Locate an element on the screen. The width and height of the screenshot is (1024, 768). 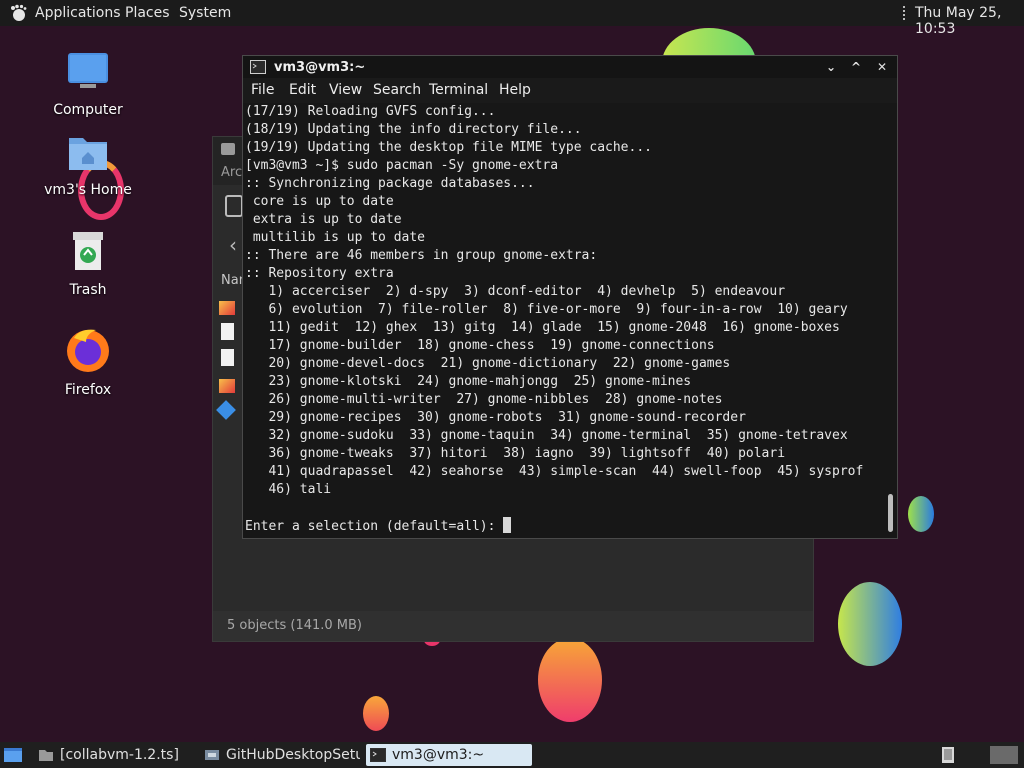
workspace-indicator is located at coordinates (1004, 755).